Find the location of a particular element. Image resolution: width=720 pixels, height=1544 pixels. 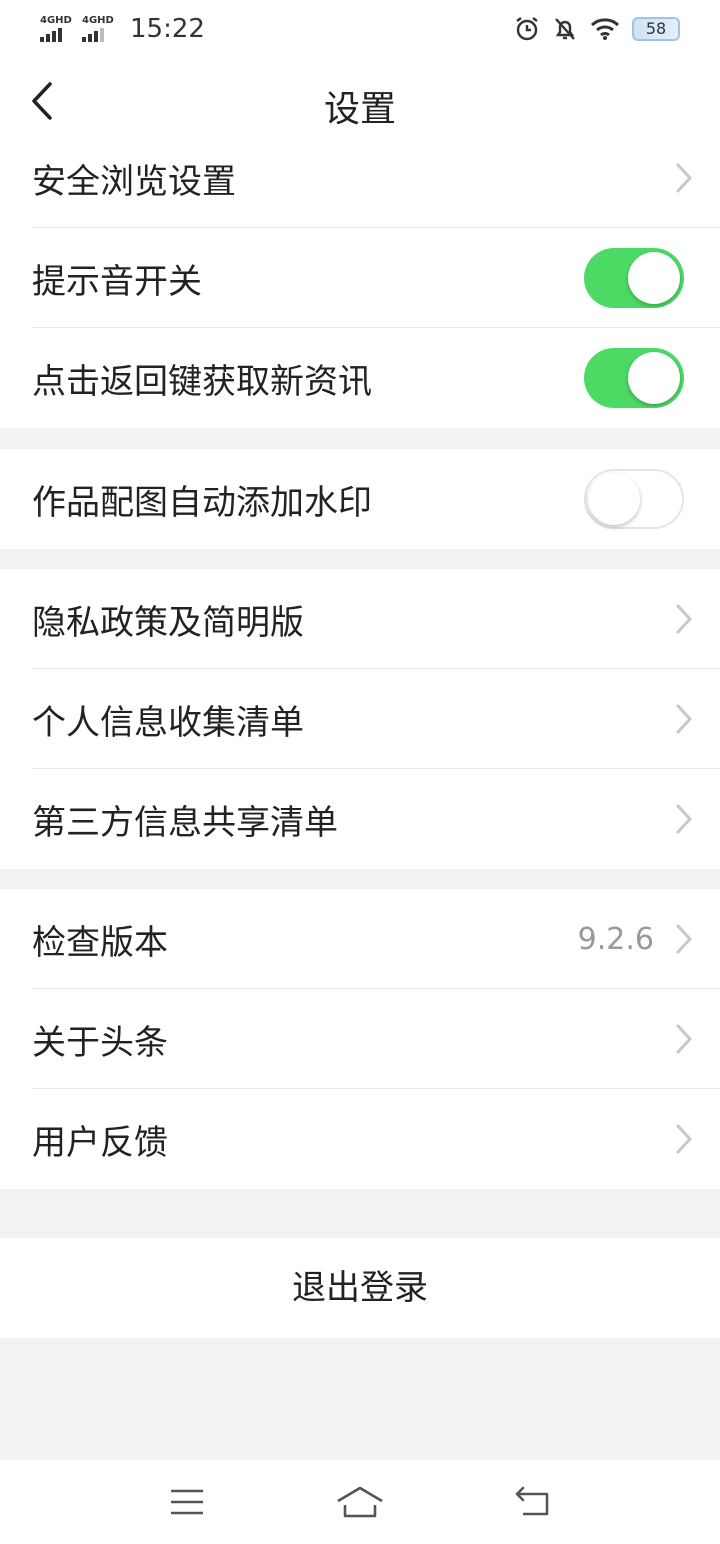

settings-group-watermark: 作品配图自动添加水印 is located at coordinates (360, 499).